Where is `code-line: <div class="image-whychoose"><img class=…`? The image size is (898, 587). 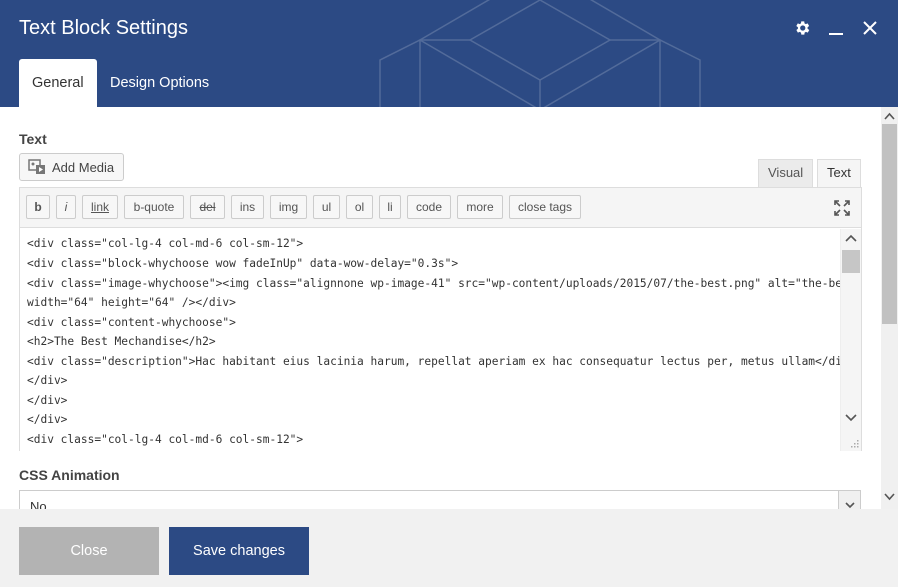 code-line: <div class="image-whychoose"><img class=… is located at coordinates (434, 283).